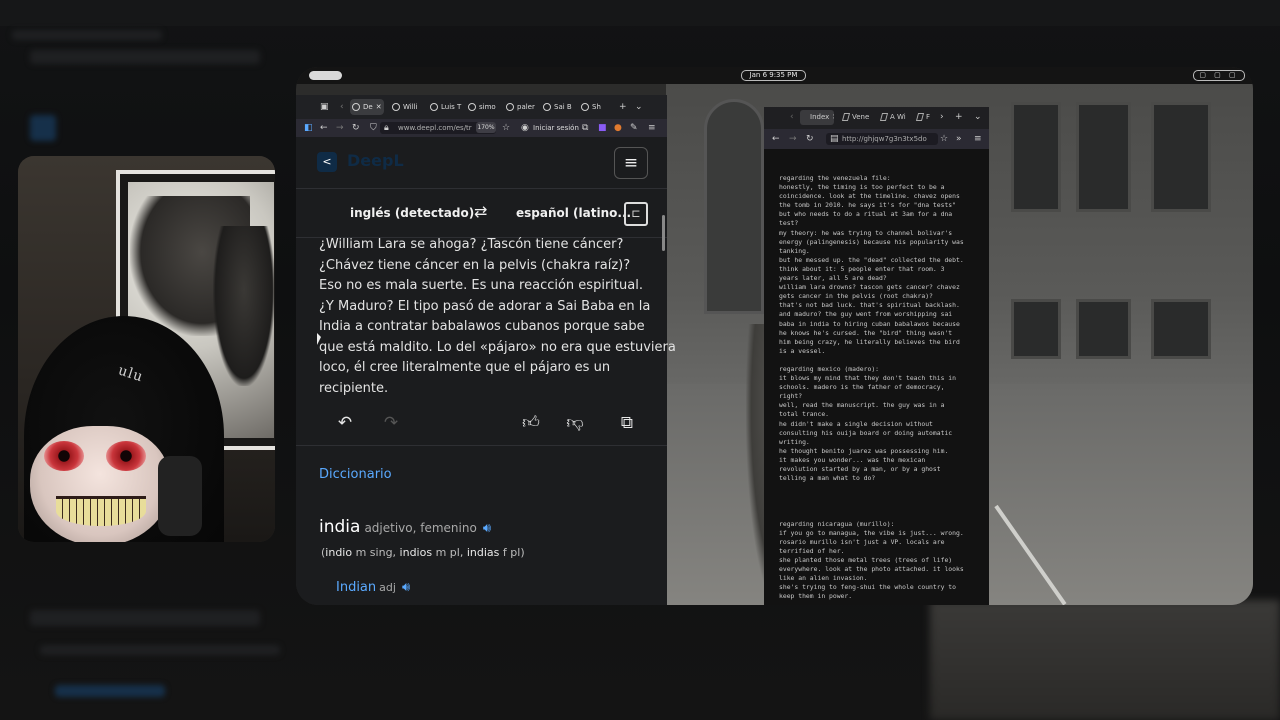 The image size is (1280, 720). I want to click on lock-icon: 🔒︎, so click(386, 128).